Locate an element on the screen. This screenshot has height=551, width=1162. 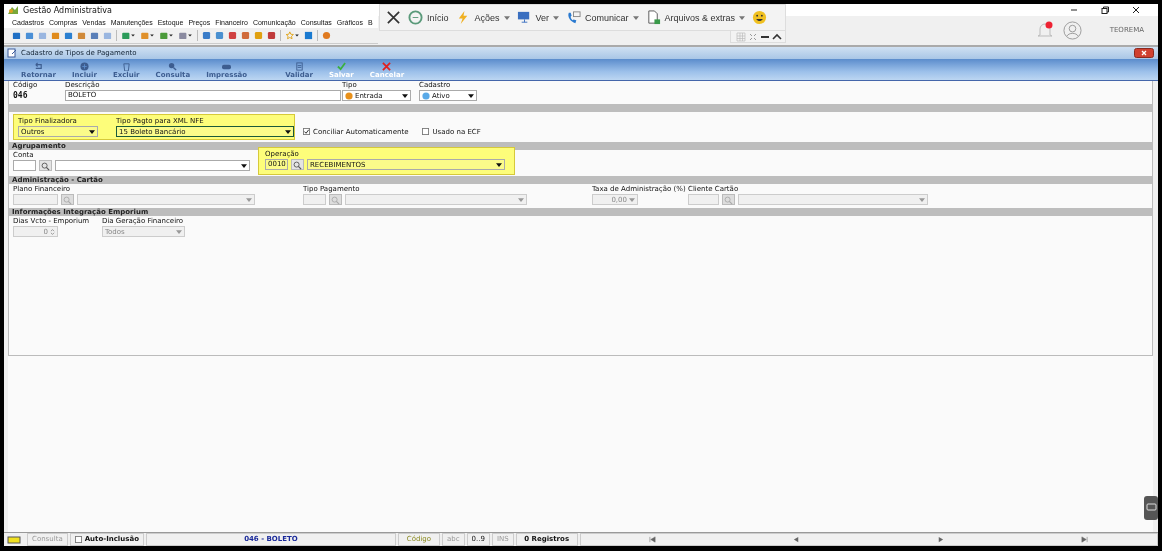
restore-icon is located at coordinates (1105, 10).